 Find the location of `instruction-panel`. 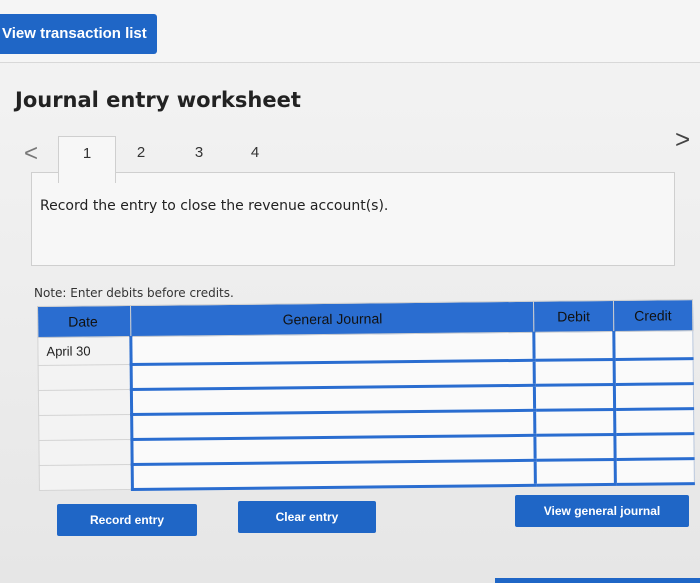

instruction-panel is located at coordinates (353, 219).